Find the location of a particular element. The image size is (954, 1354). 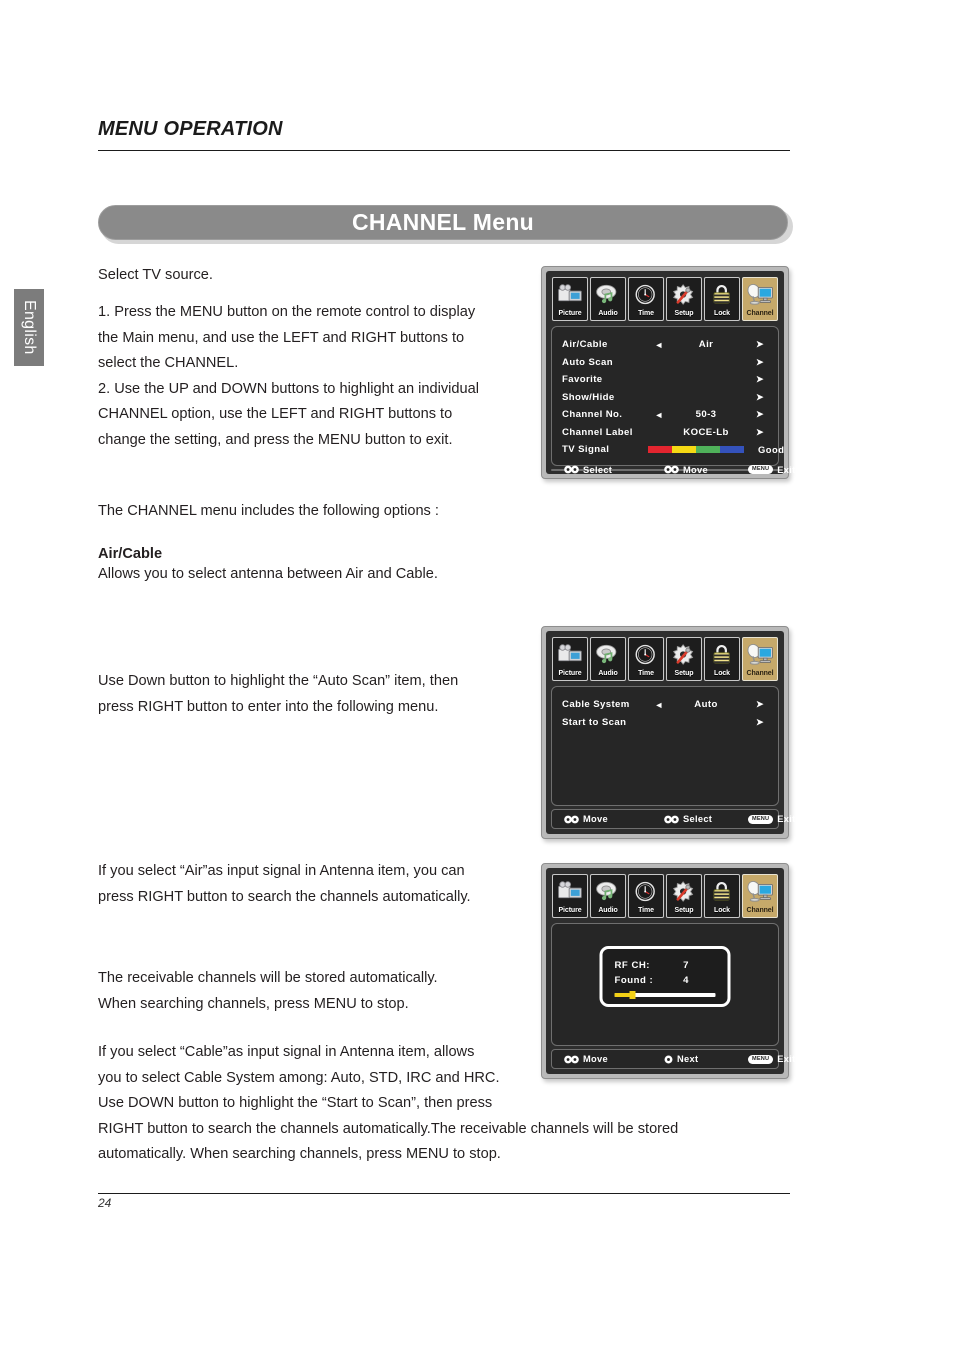

osd-tabstrip-2: Picture Audio Time Setup Lock Channel is located at coordinates (665, 659).